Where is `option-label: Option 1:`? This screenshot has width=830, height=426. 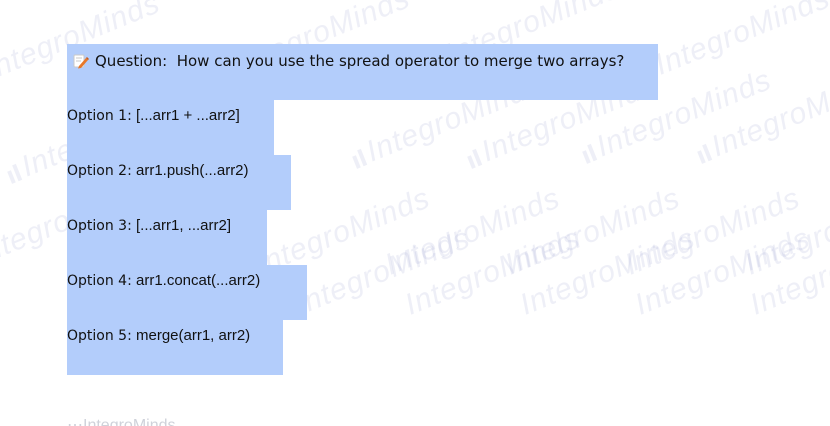 option-label: Option 1: is located at coordinates (99, 116).